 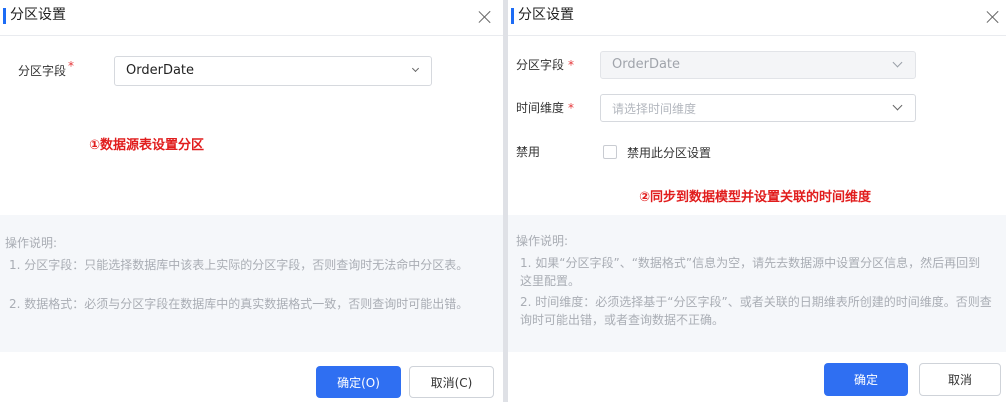 What do you see at coordinates (239, 304) in the screenshot?
I see `instruction-item-2: 2. 数据格式：必须与分区字段在数据库中的真实数据格式一致，否则查询时可能出错。` at bounding box center [239, 304].